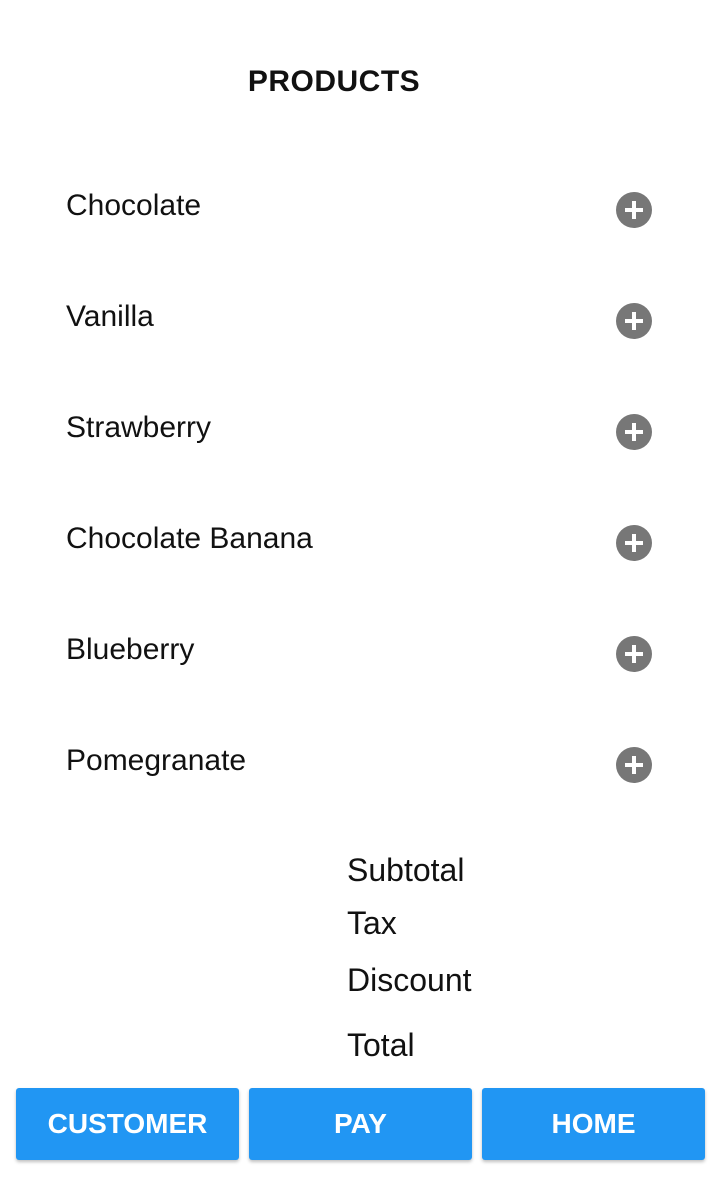 The width and height of the screenshot is (720, 1184). What do you see at coordinates (360, 540) in the screenshot?
I see `product-row-chocolate-banana: Chocolate Banana` at bounding box center [360, 540].